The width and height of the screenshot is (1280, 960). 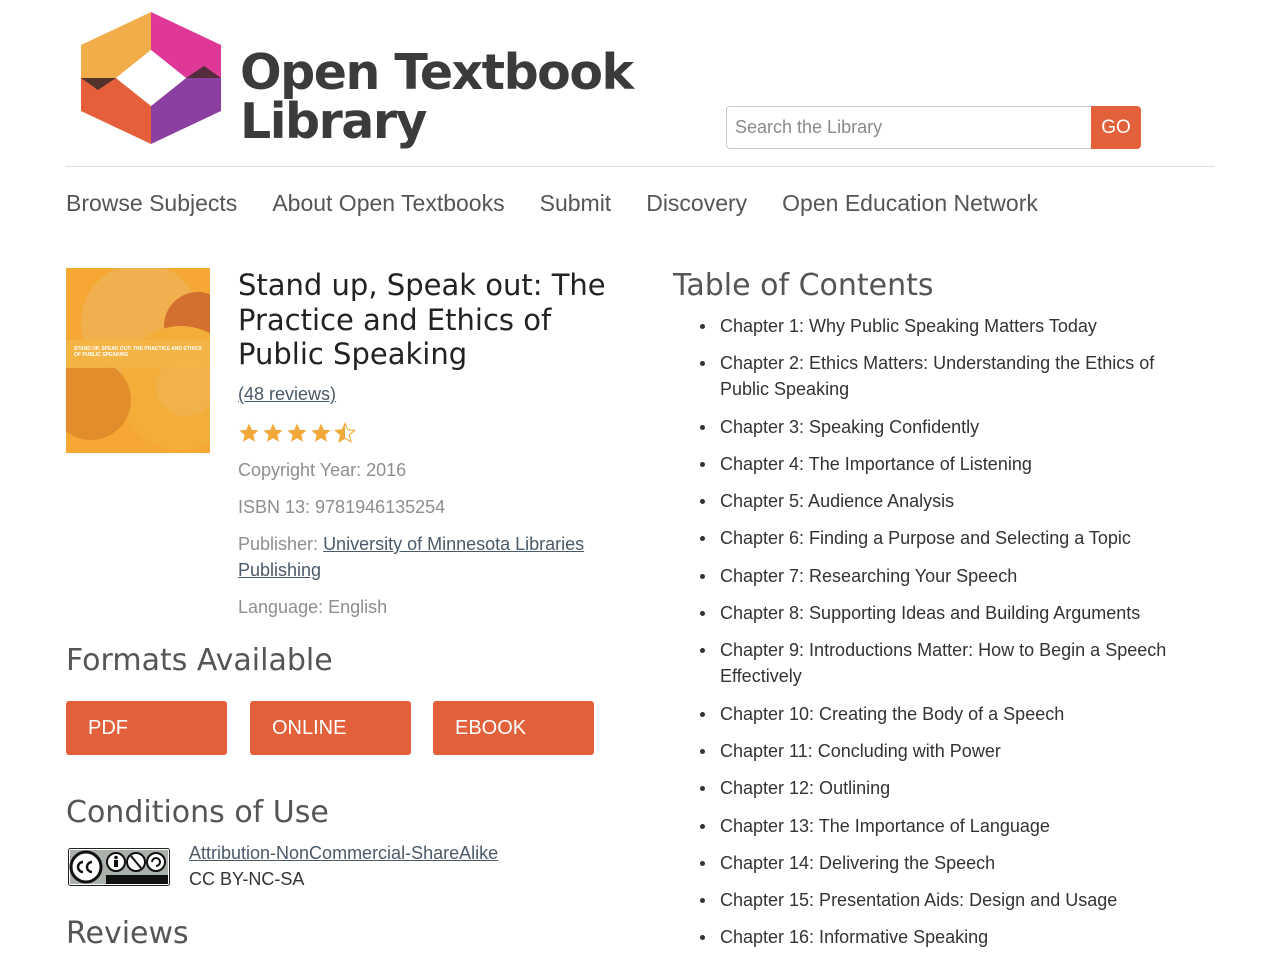 I want to click on license-code: CC BY-NC-SA, so click(x=247, y=879).